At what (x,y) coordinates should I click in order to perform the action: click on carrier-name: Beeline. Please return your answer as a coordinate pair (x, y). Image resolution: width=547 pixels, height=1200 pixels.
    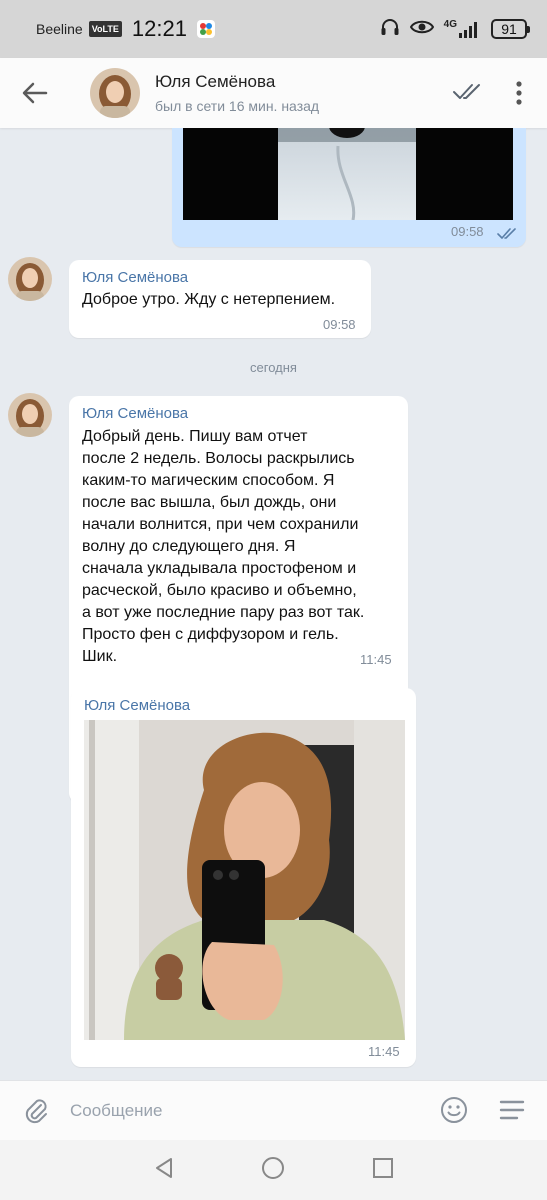
    Looking at the image, I should click on (59, 29).